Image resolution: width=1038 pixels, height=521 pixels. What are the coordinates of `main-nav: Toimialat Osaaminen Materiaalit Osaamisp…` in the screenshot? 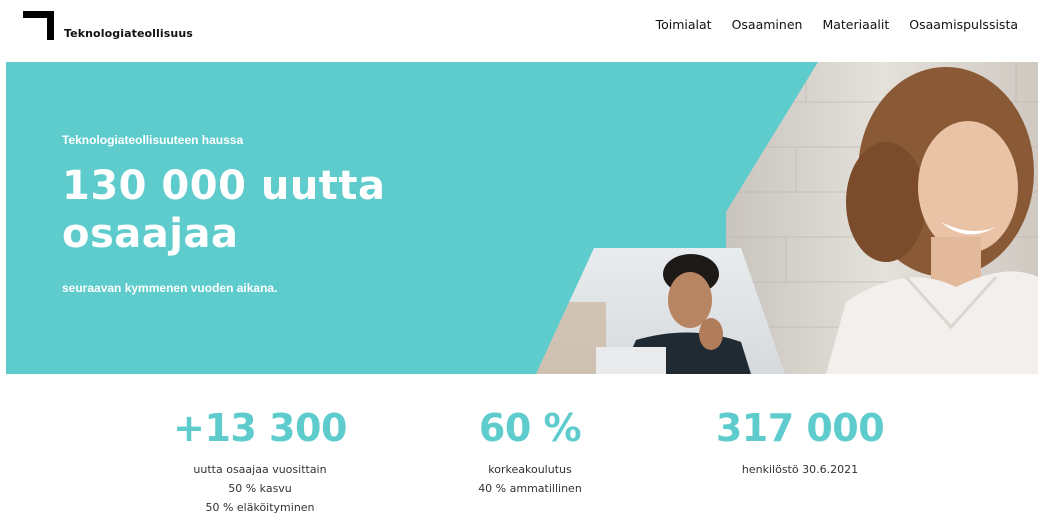 It's located at (827, 24).